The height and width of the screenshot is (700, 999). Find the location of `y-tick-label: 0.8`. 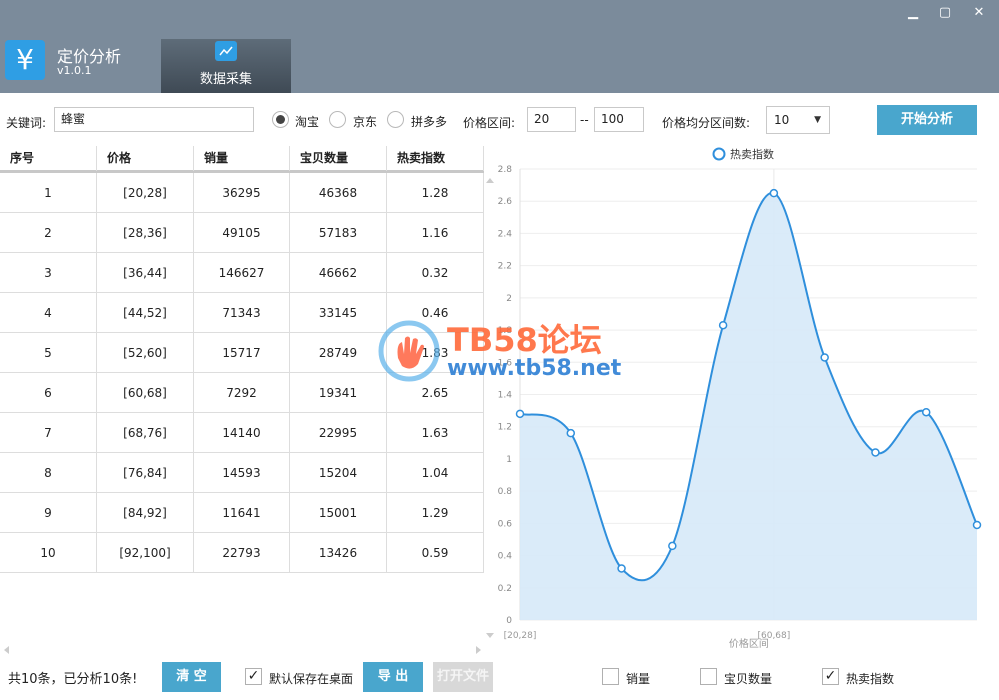

y-tick-label: 0.8 is located at coordinates (505, 492).